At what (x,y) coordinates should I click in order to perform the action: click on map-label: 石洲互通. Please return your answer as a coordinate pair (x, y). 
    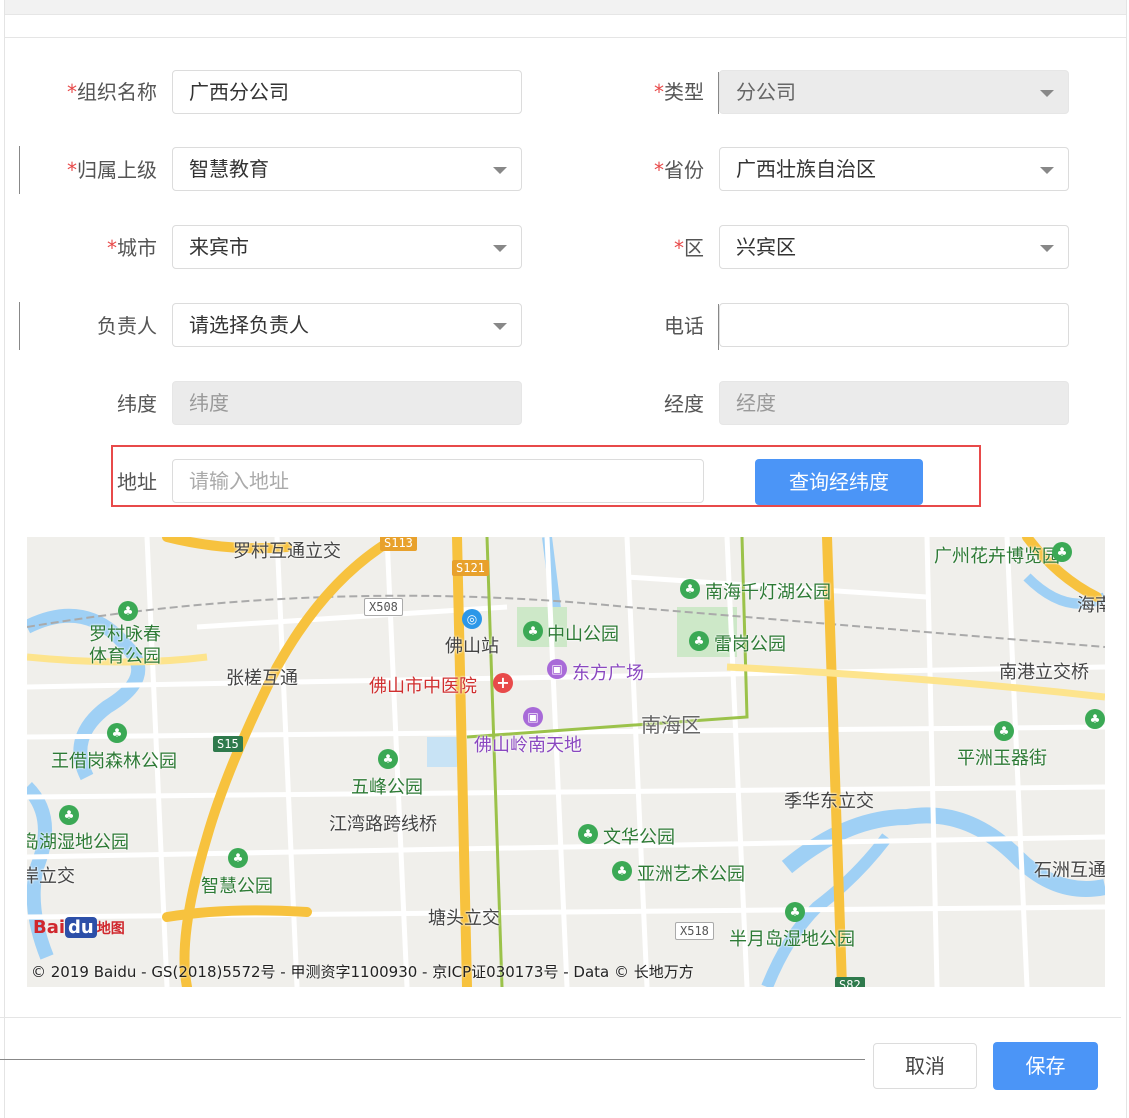
    Looking at the image, I should click on (1069, 870).